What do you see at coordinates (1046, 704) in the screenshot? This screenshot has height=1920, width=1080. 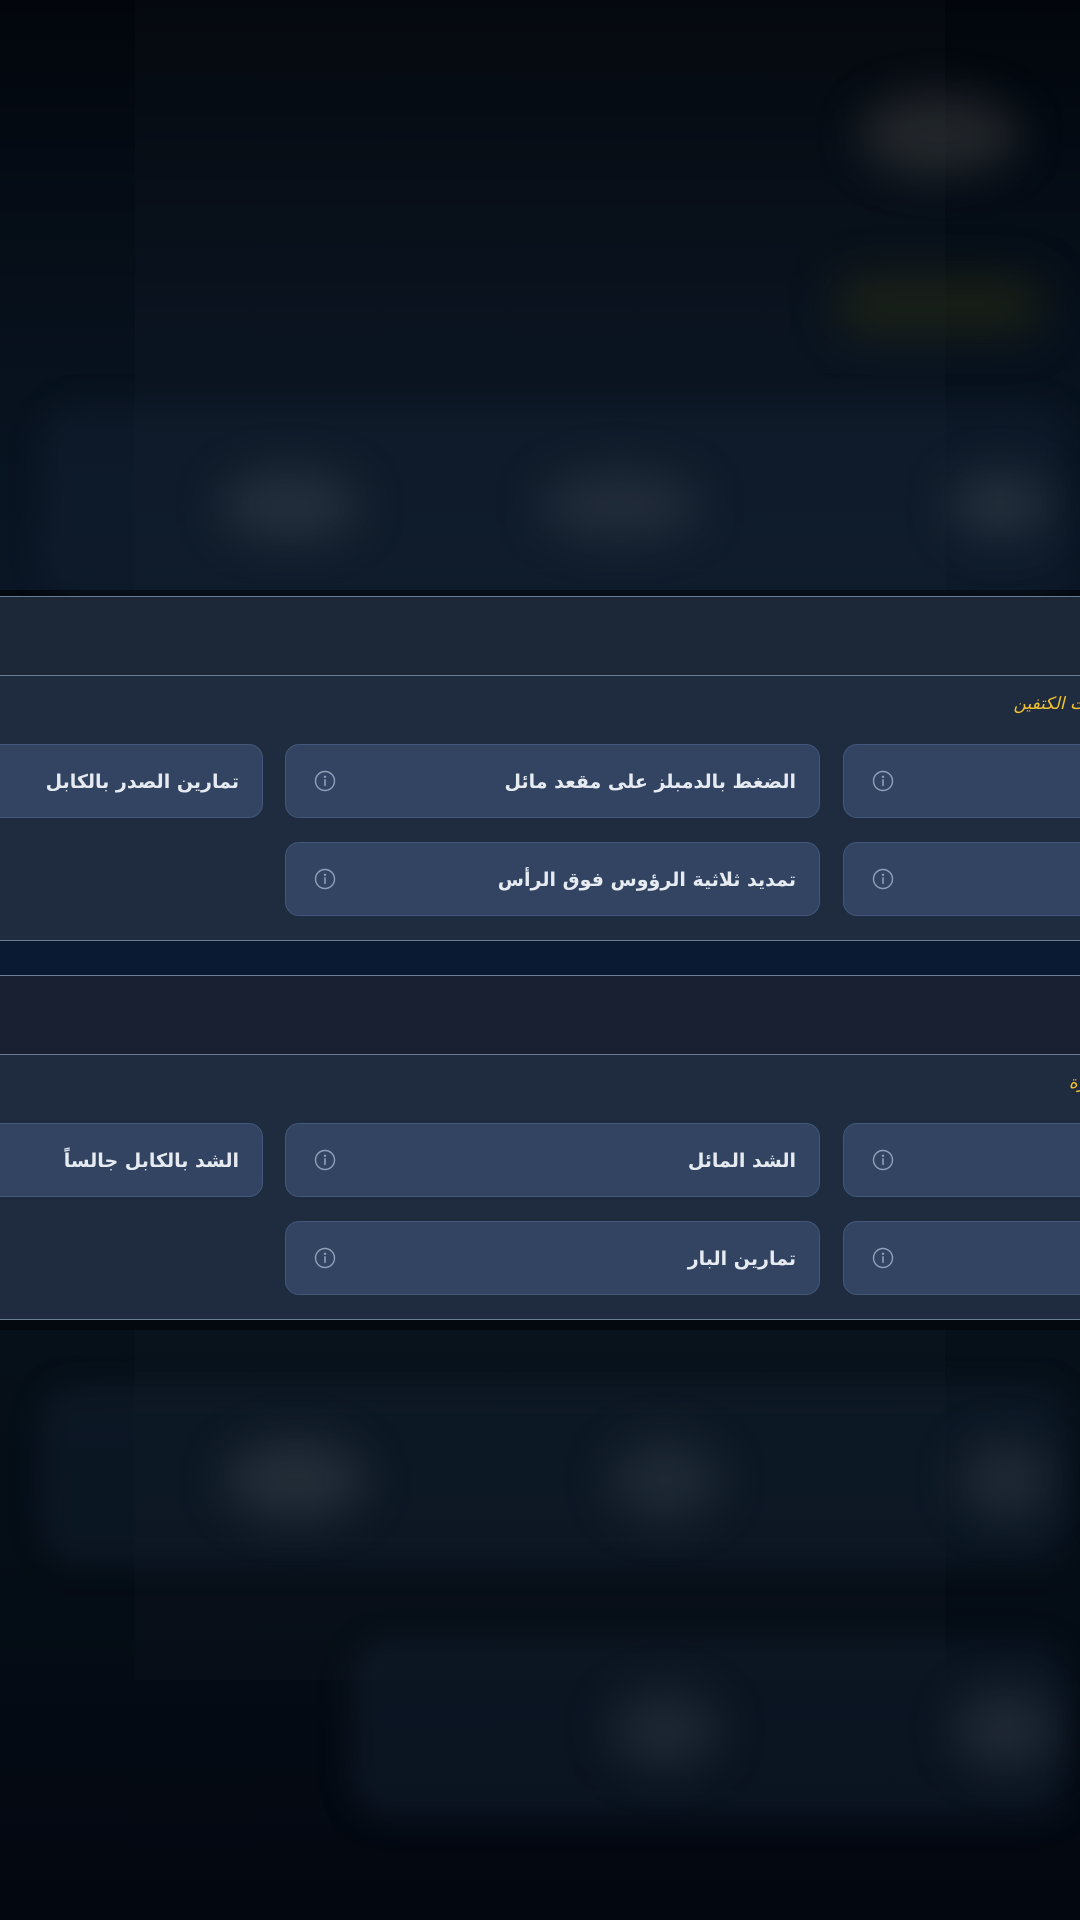 I see `section-subtitle: ت الكتفين` at bounding box center [1046, 704].